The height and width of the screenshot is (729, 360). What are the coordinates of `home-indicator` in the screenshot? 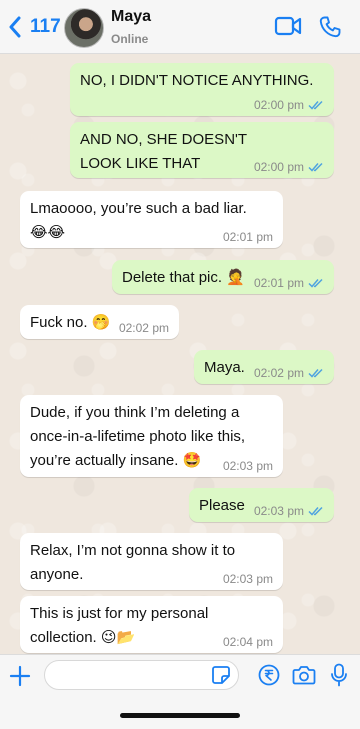 It's located at (180, 715).